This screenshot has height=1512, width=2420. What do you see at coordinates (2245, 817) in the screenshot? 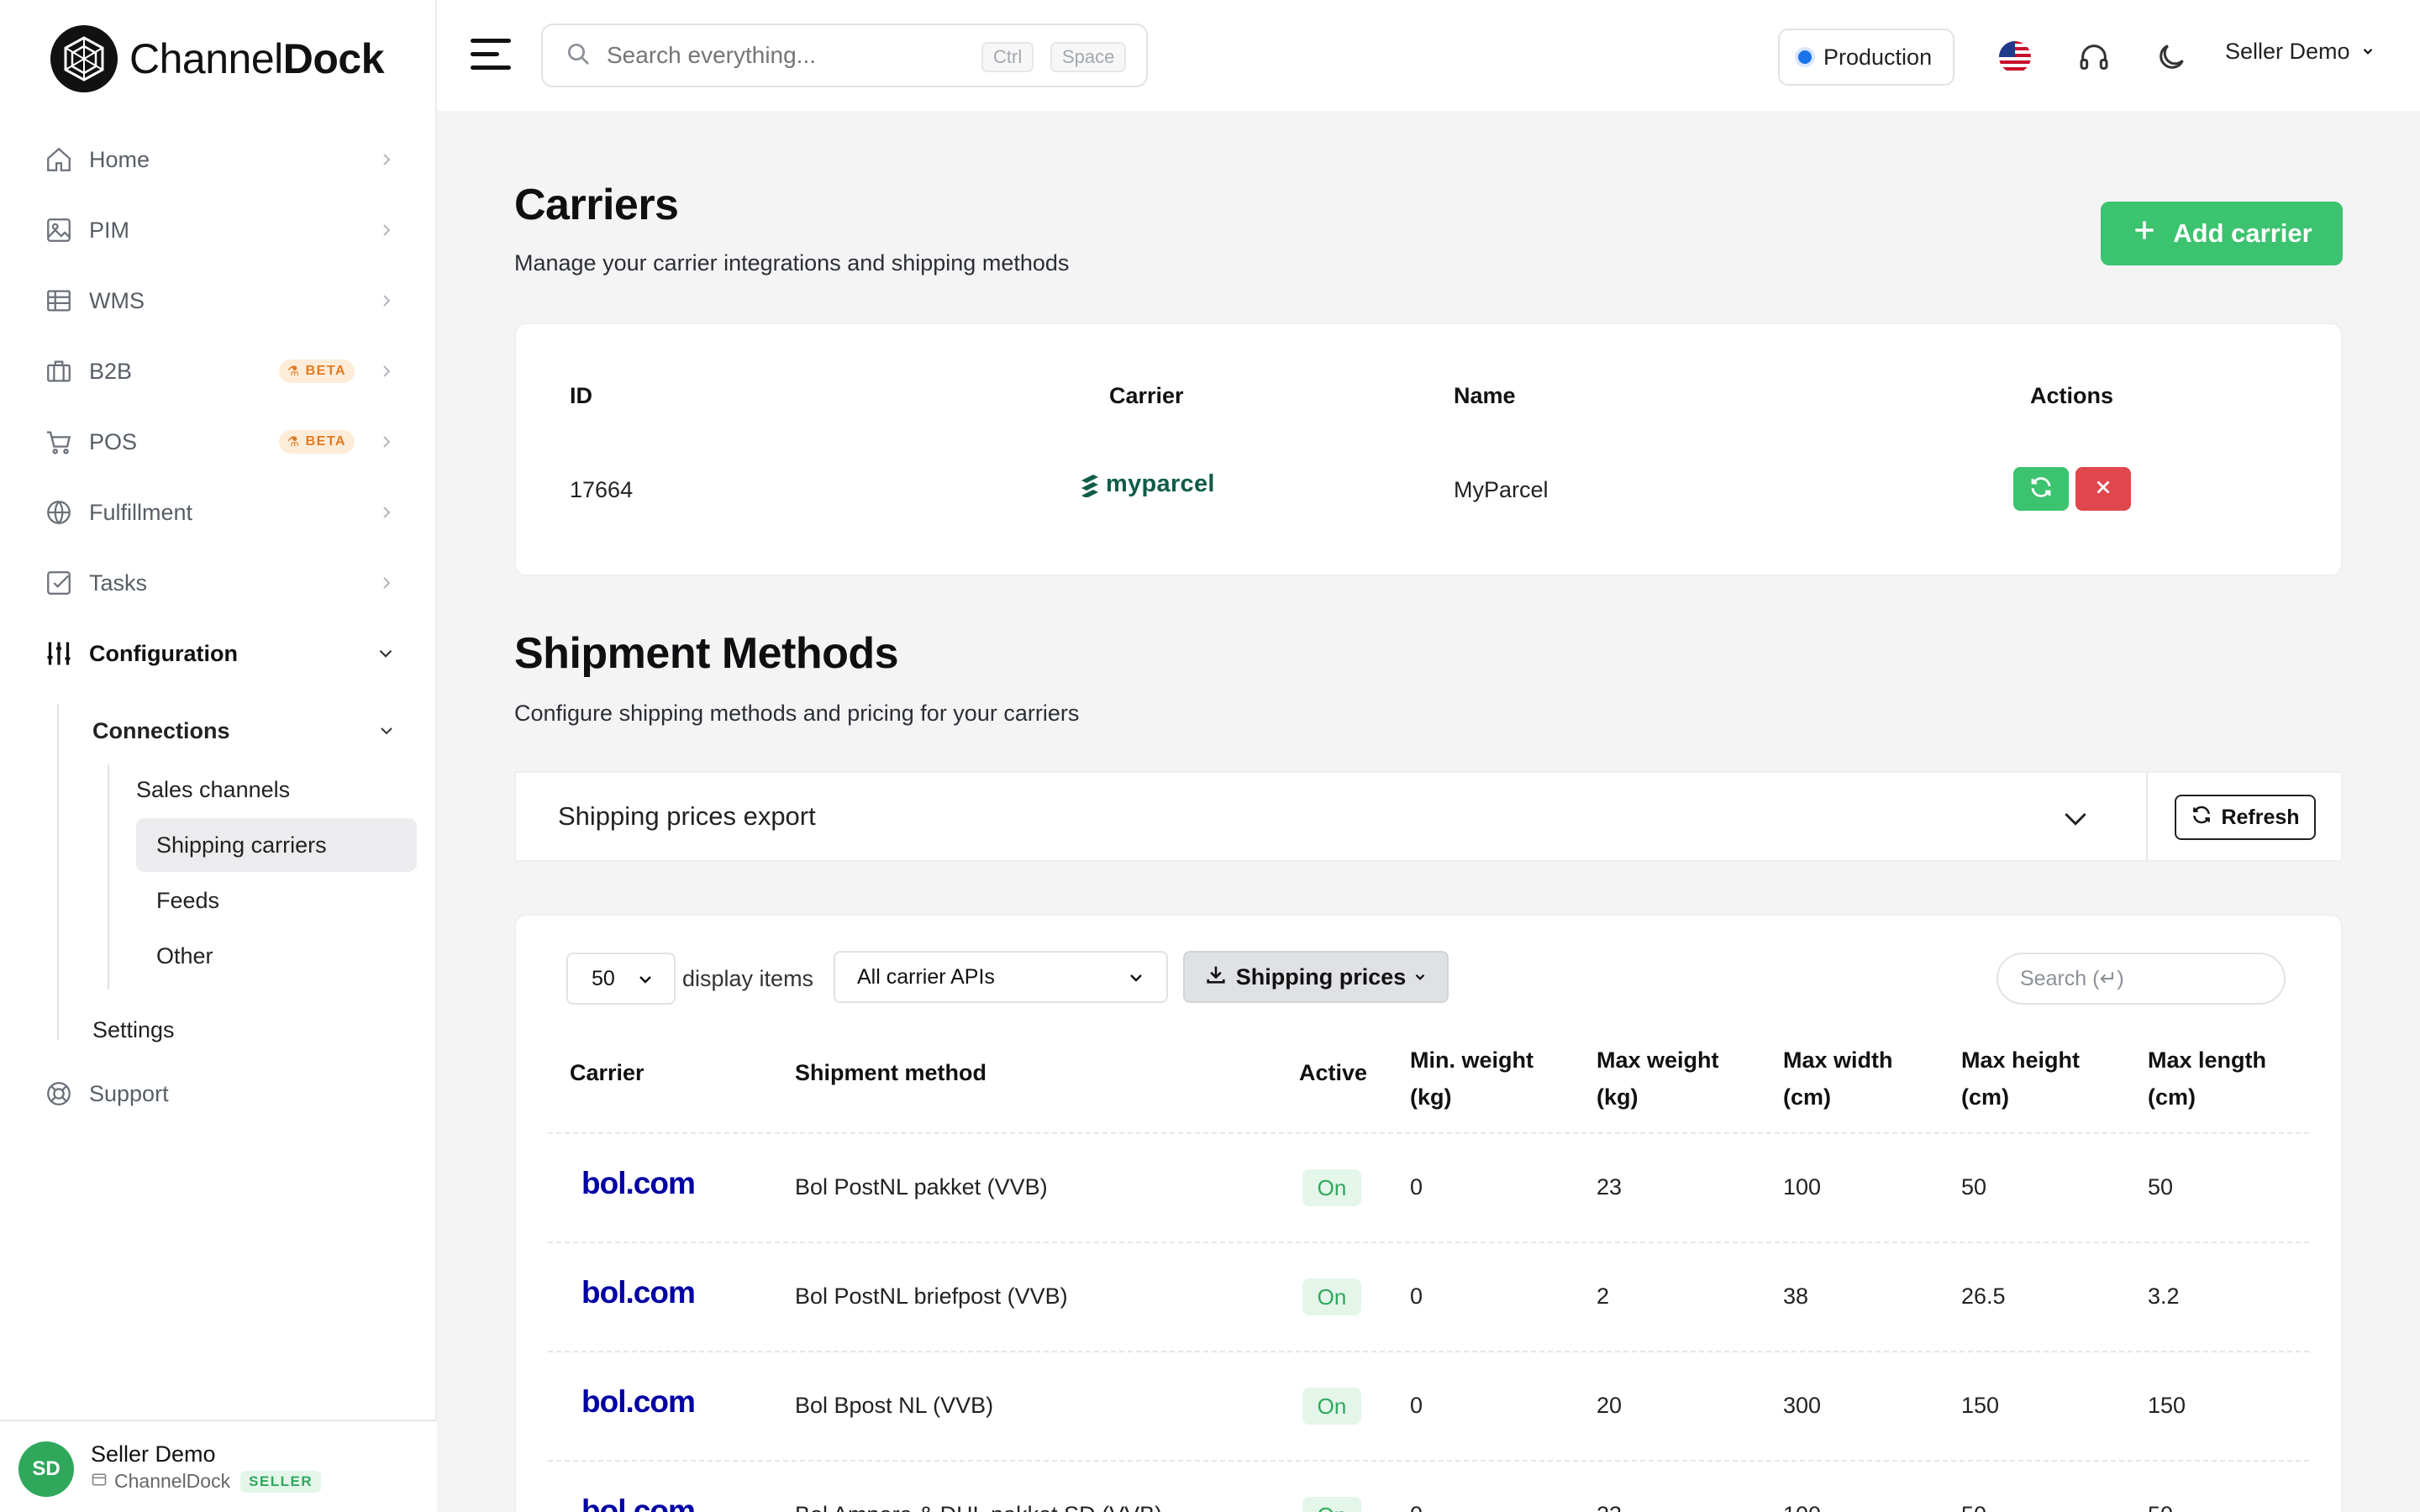
I see `refresh-button: Refresh` at bounding box center [2245, 817].